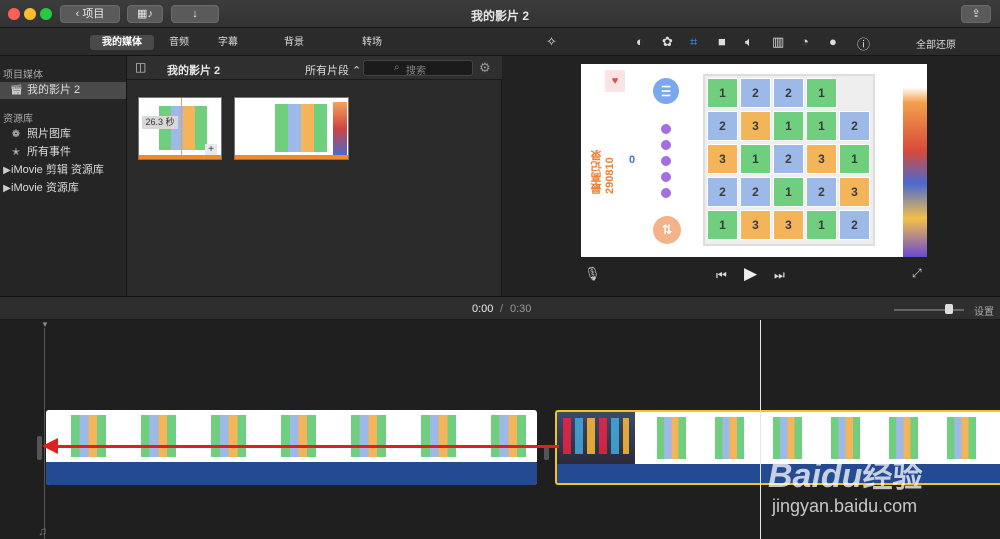  I want to click on current-time: 0:00, so click(483, 309).